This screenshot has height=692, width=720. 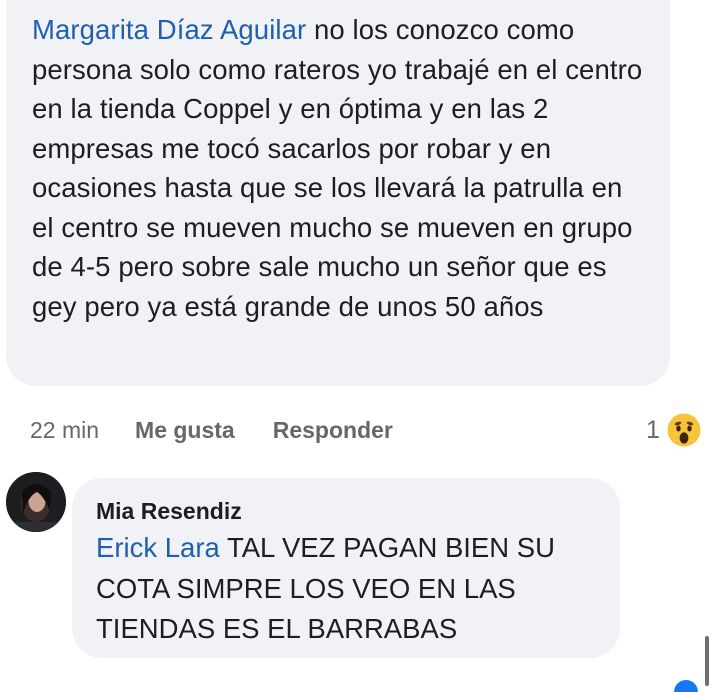 What do you see at coordinates (653, 429) in the screenshot?
I see `reaction-count: 1` at bounding box center [653, 429].